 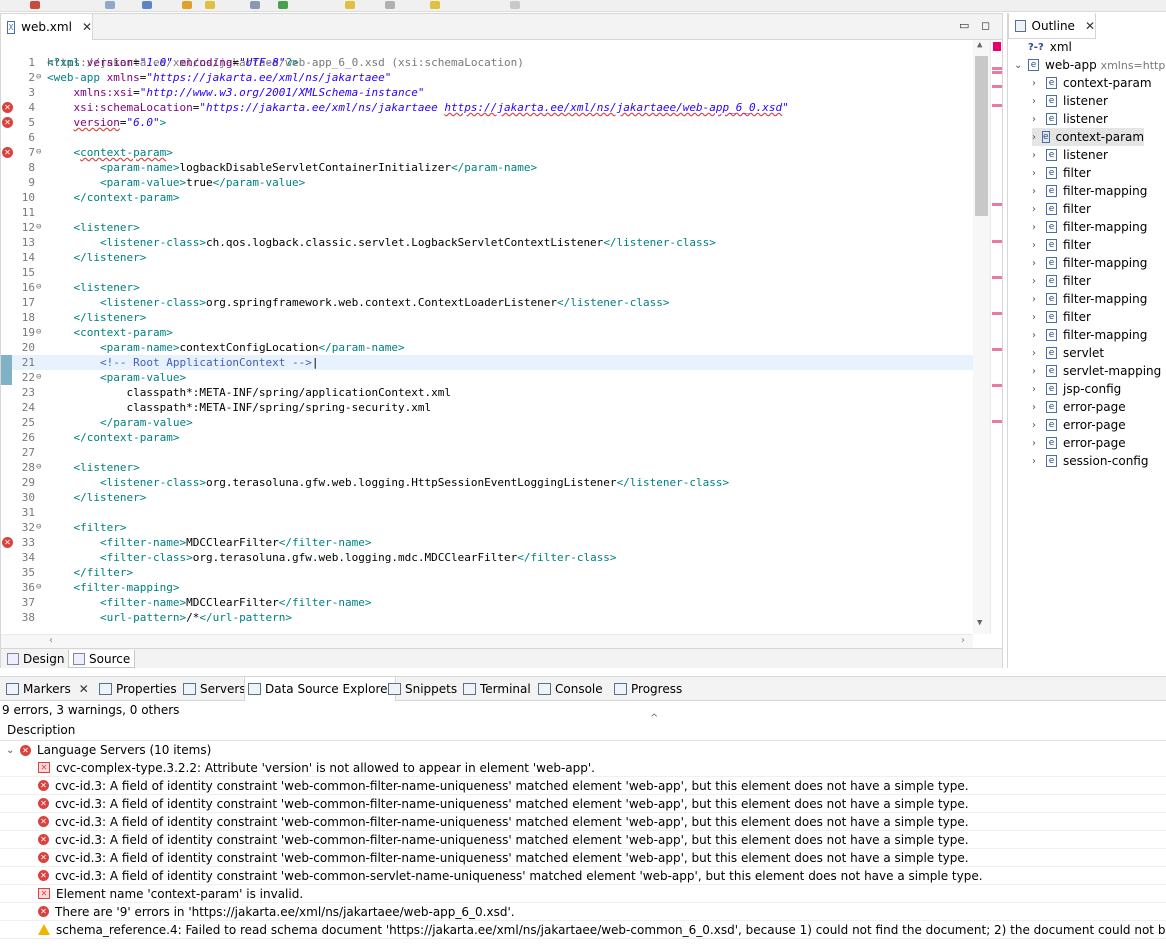 I want to click on code-line: 35 </filter>, so click(x=487, y=572).